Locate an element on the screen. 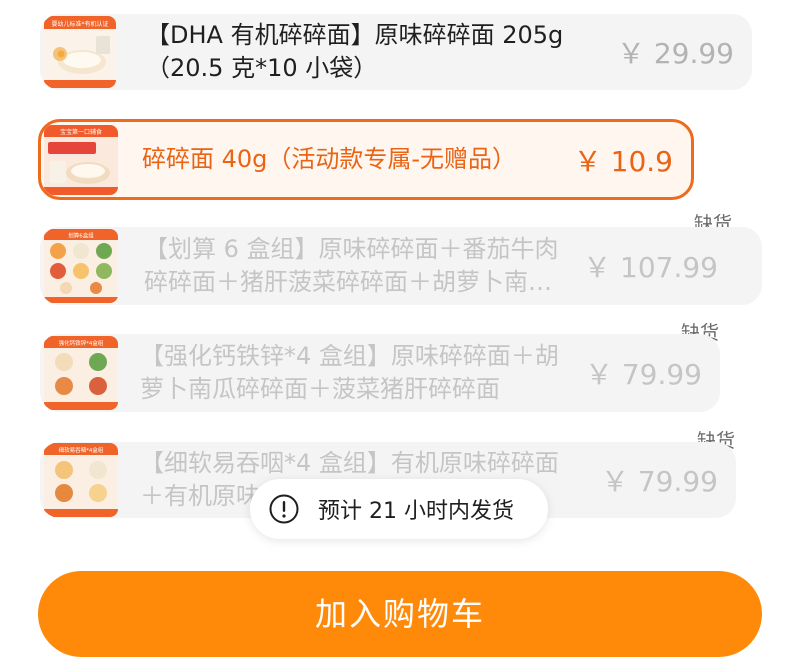 The image size is (800, 672). toast-text: 预计 21 小时内发货 is located at coordinates (416, 511).